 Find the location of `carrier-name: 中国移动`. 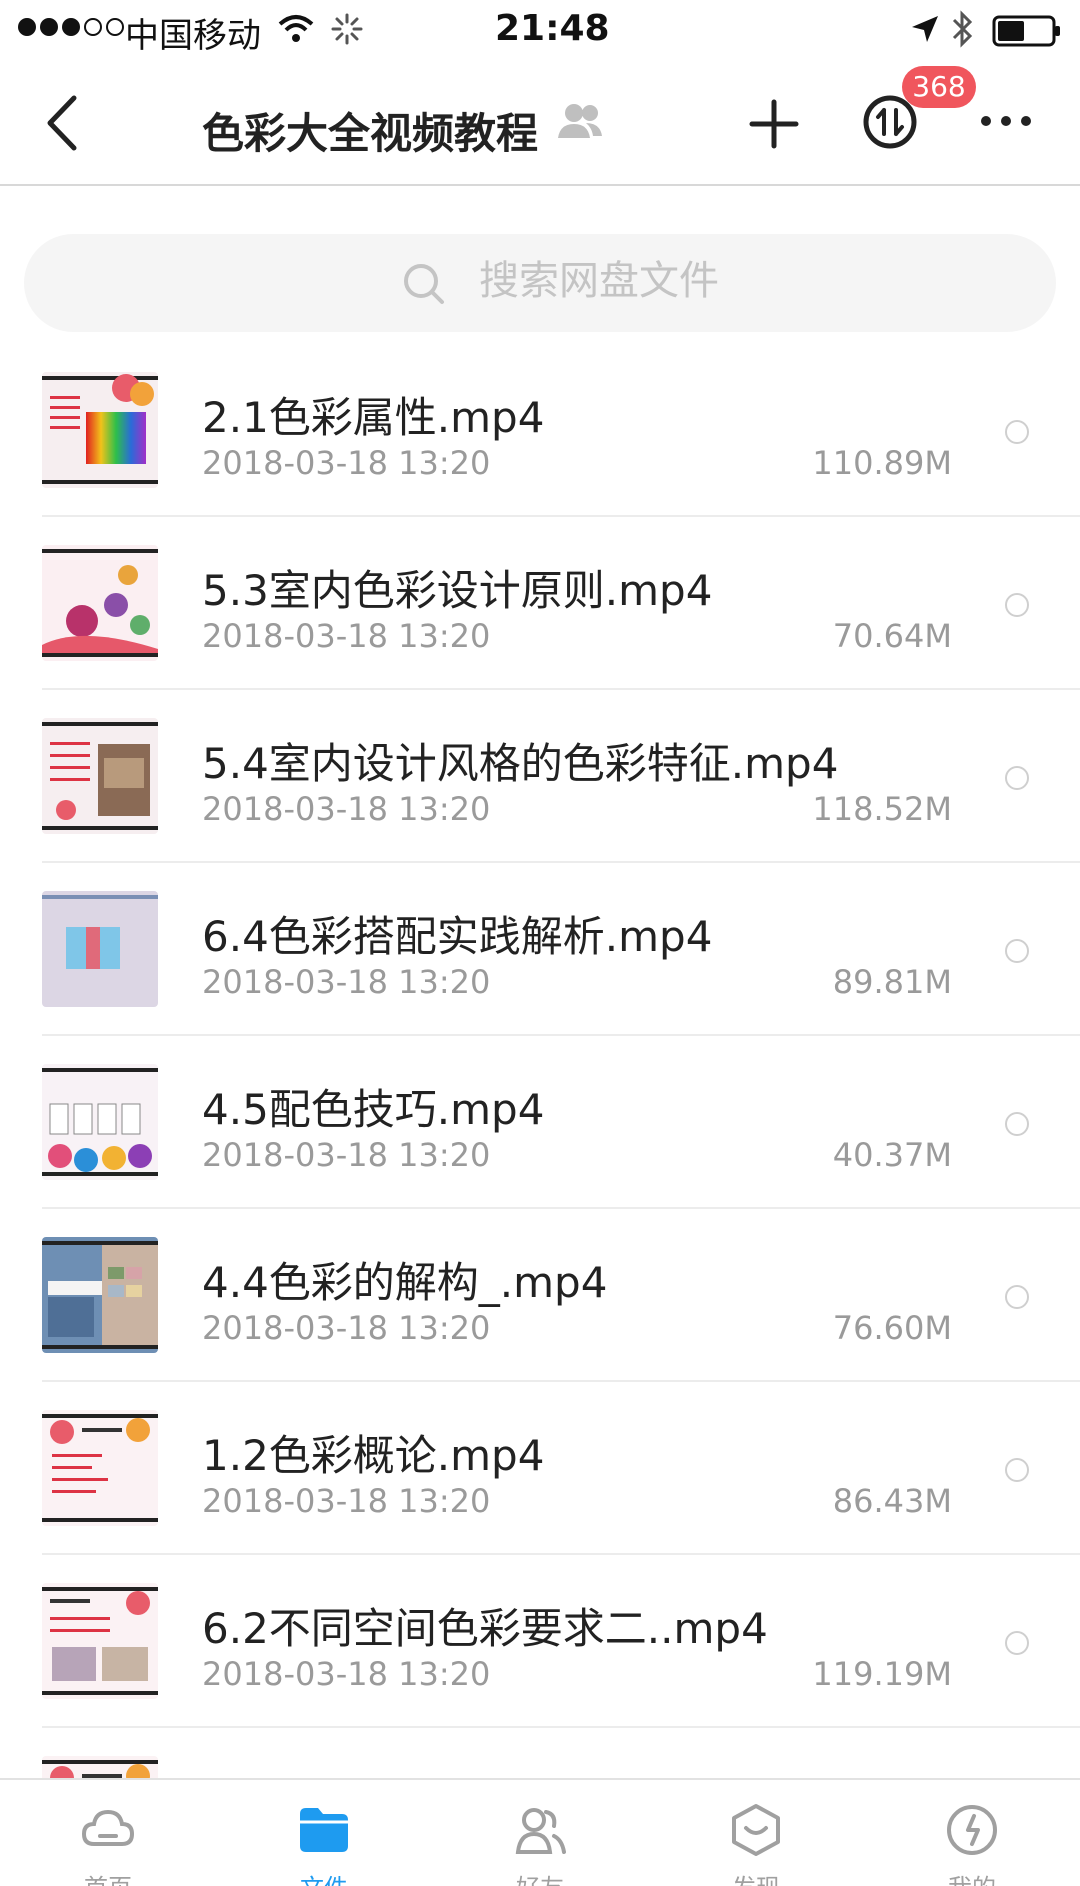

carrier-name: 中国移动 is located at coordinates (193, 36).